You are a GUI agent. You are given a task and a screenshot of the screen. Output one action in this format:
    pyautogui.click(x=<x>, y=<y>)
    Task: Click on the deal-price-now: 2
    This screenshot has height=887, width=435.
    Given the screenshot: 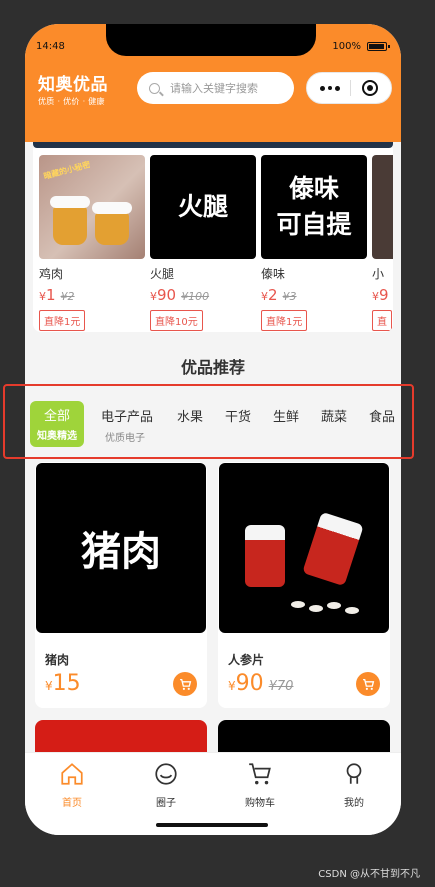 What is the action you would take?
    pyautogui.click(x=273, y=295)
    